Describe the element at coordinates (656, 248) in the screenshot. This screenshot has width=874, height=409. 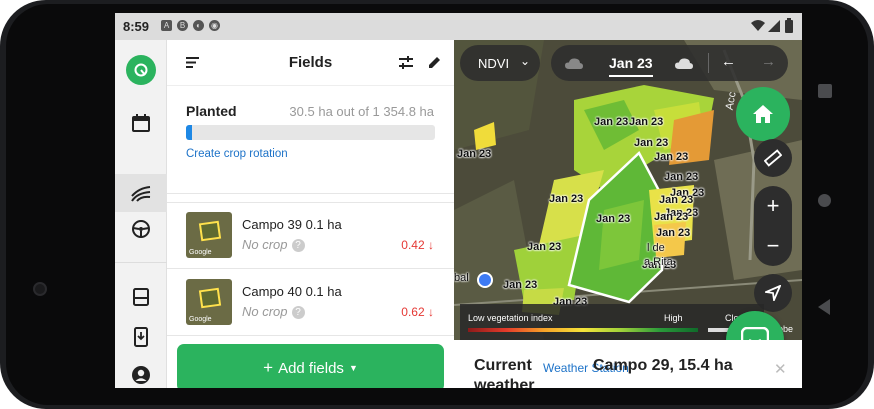
I see `map-place-label: l de` at that location.